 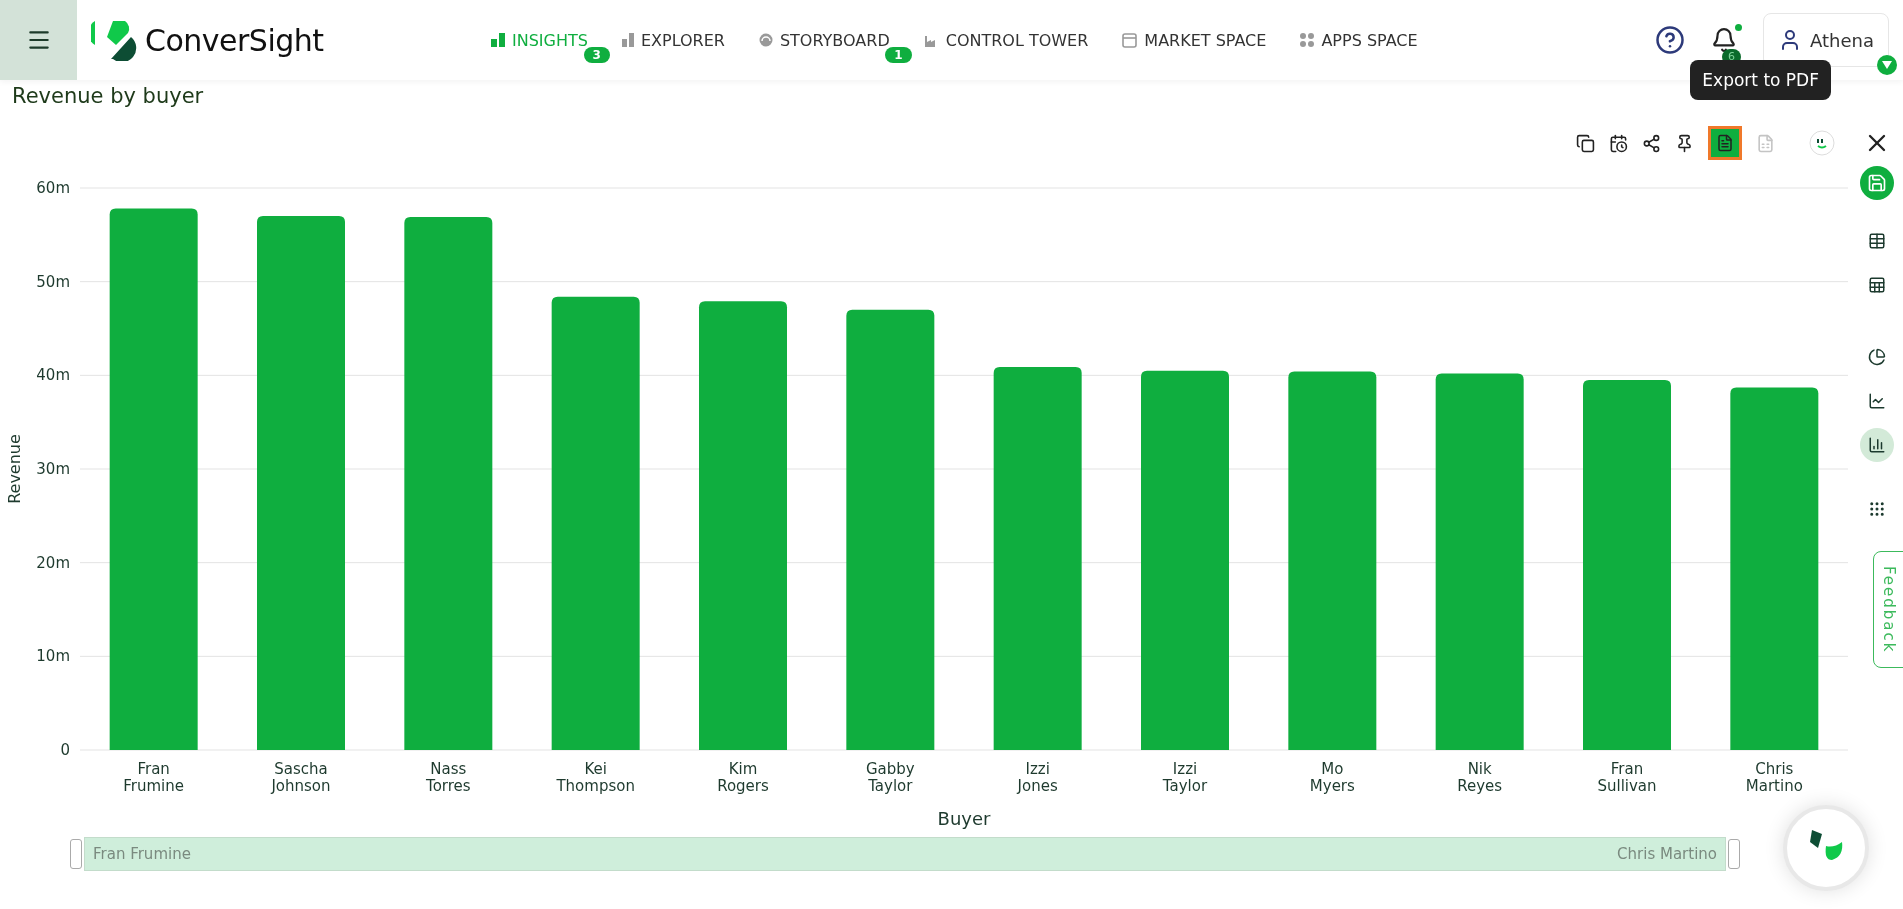 I want to click on bell-icon, so click(x=1724, y=40).